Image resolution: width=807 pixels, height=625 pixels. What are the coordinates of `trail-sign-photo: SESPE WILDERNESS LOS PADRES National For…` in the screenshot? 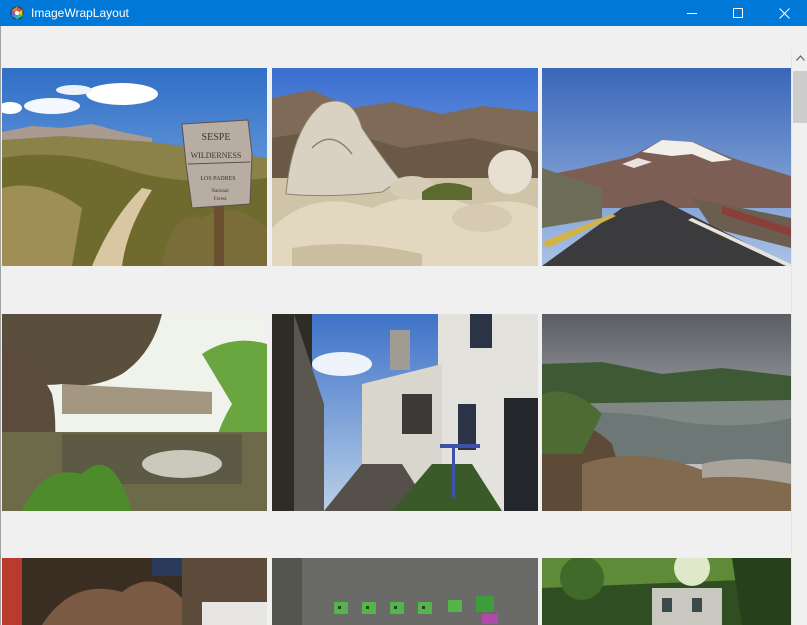 It's located at (134, 167).